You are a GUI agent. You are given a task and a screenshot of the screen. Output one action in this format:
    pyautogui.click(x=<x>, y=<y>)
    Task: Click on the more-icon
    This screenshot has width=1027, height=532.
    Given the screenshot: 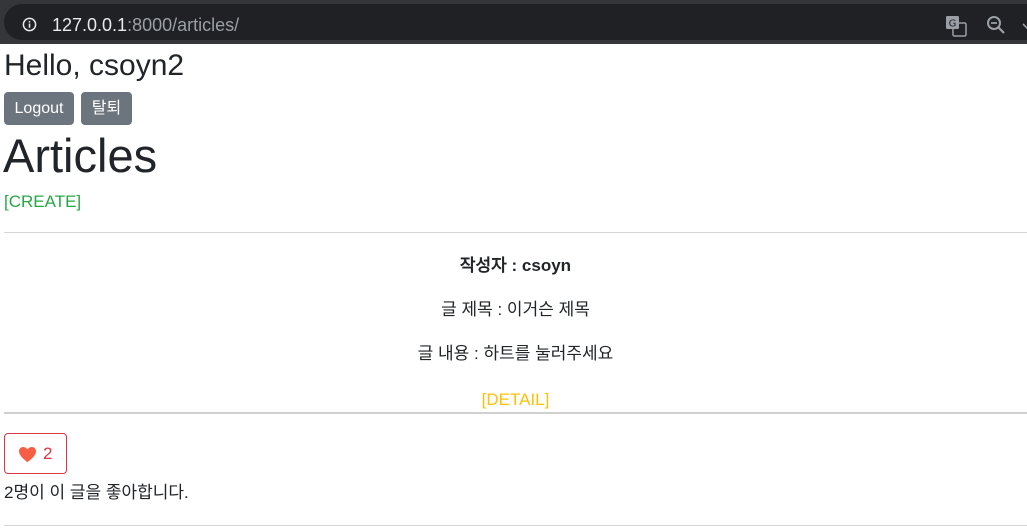 What is the action you would take?
    pyautogui.click(x=1024, y=26)
    